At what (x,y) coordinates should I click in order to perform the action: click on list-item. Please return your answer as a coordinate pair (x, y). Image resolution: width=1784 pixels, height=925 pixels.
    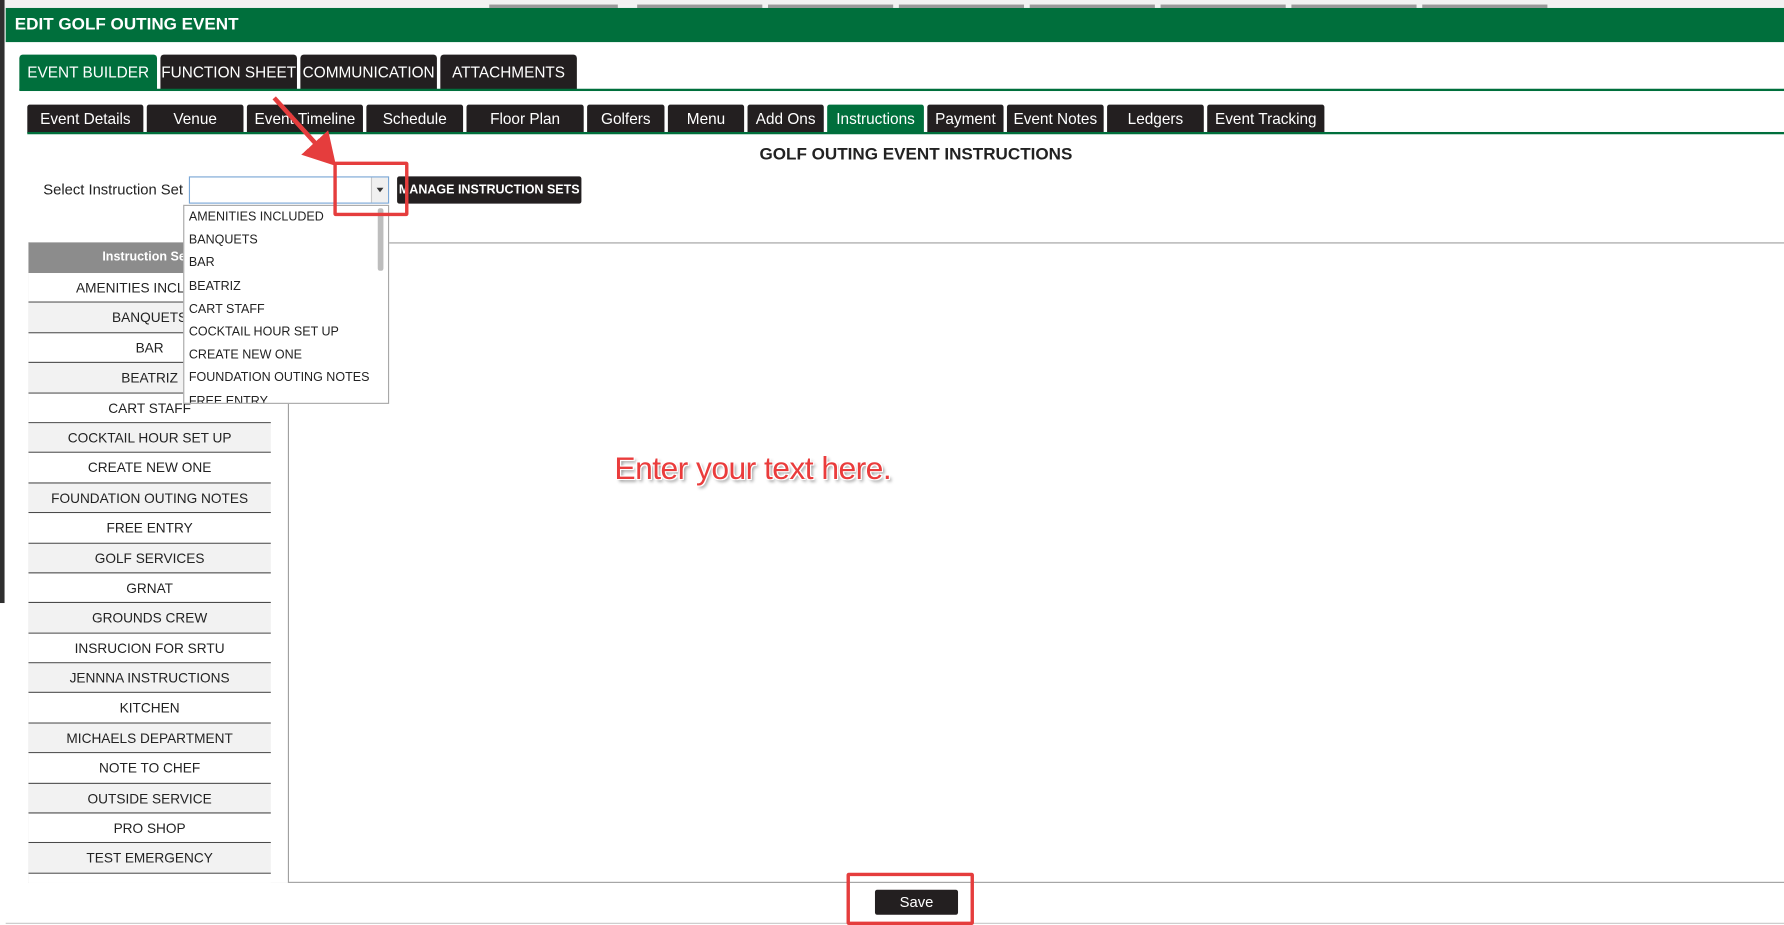
    Looking at the image, I should click on (149, 878).